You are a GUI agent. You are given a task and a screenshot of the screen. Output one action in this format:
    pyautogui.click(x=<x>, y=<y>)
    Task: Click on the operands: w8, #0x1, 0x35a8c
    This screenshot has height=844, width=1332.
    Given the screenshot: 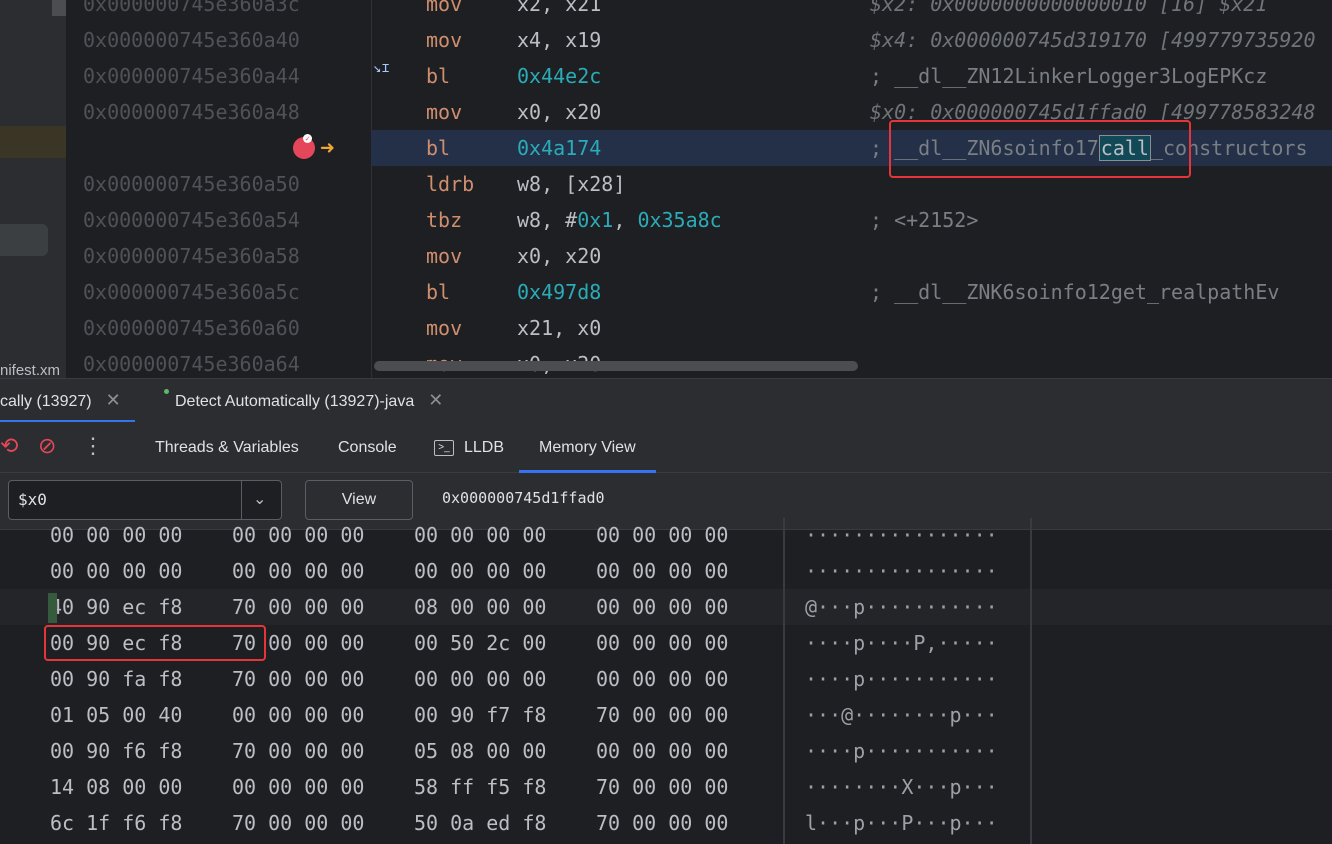 What is the action you would take?
    pyautogui.click(x=619, y=220)
    